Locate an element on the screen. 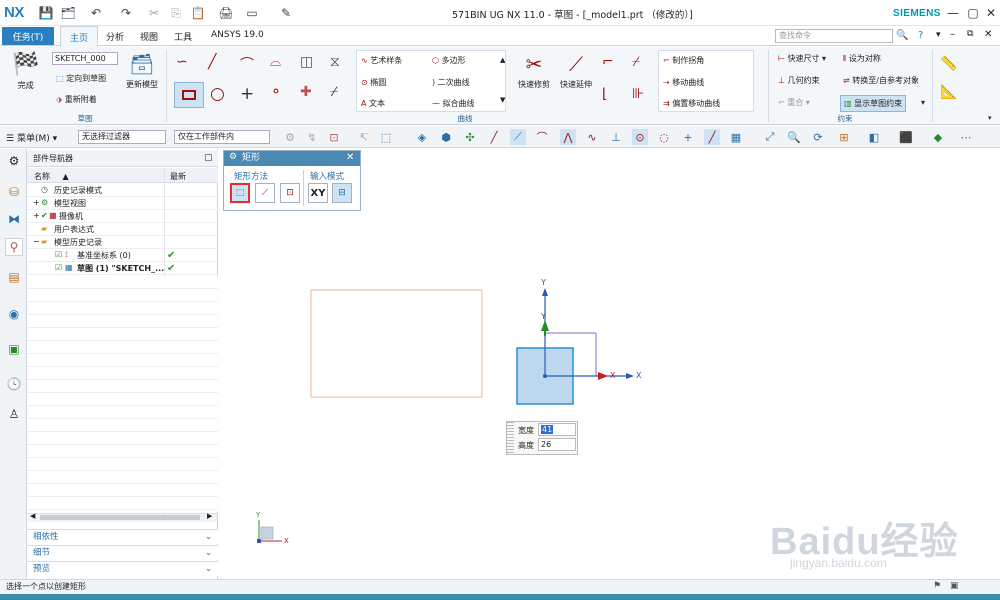 This screenshot has height=600, width=1000. y-axis-label: Y is located at coordinates (543, 282).